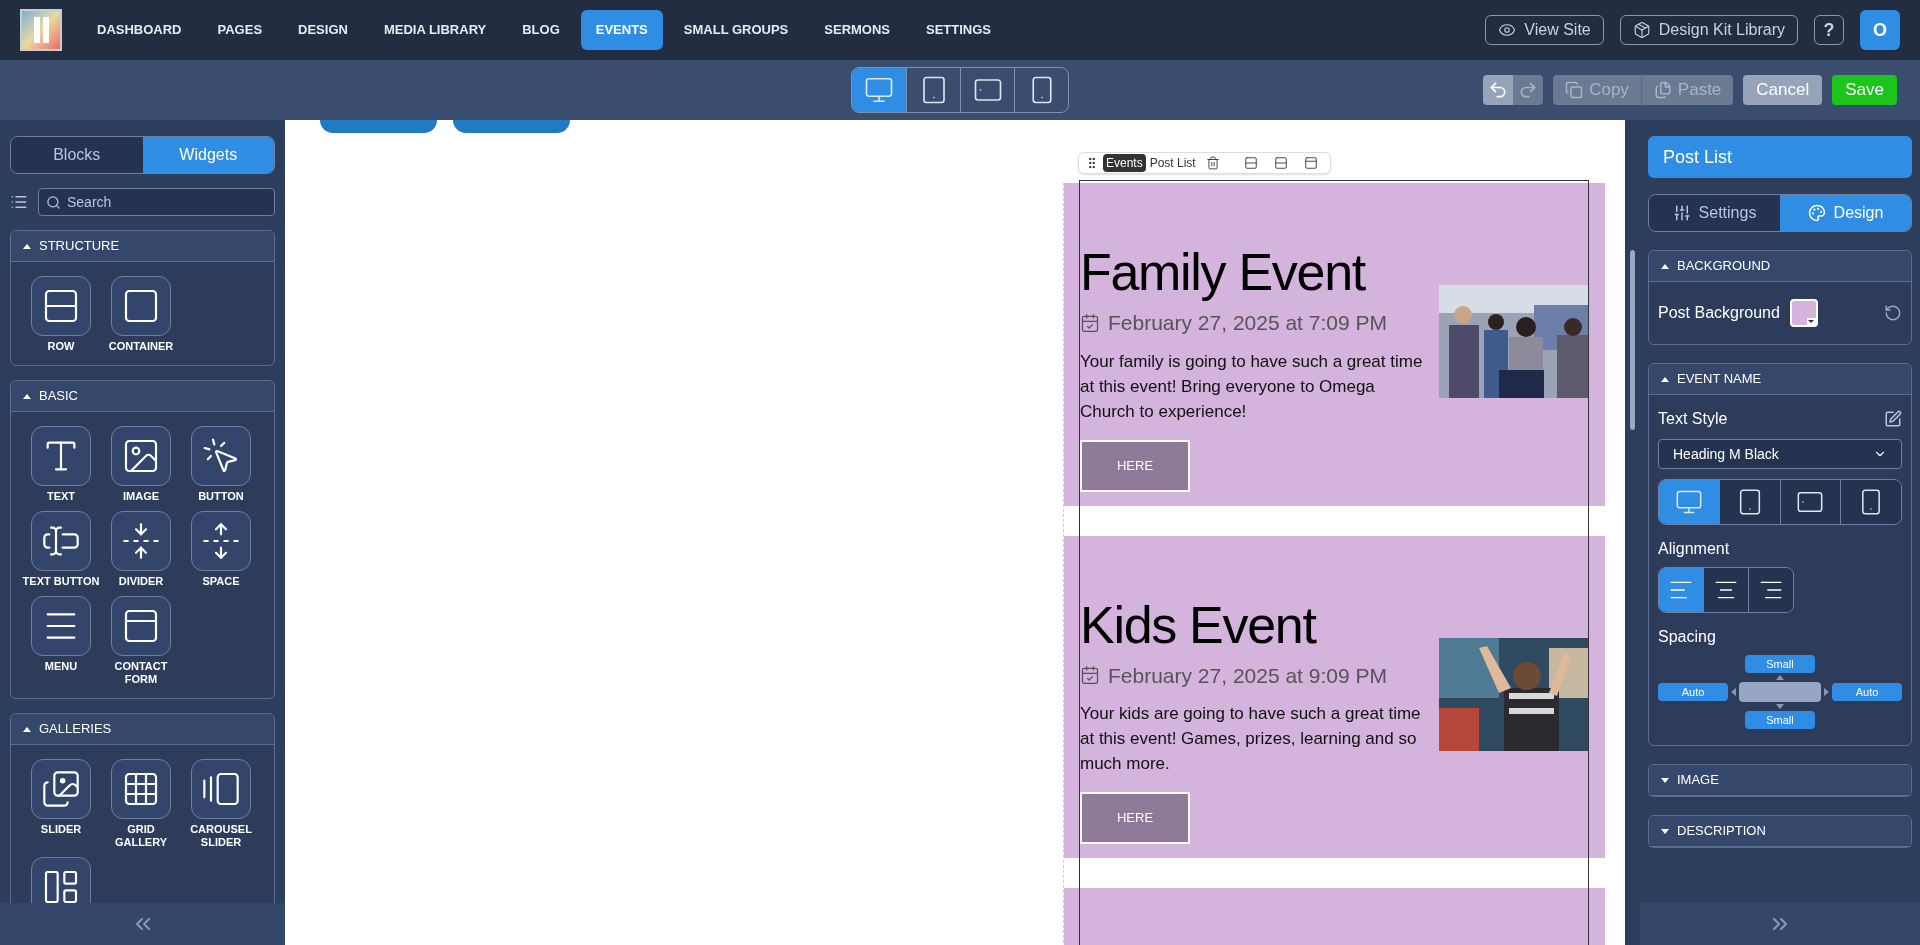 Image resolution: width=1920 pixels, height=945 pixels. I want to click on widget-label: TEXT BUTTON, so click(61, 581).